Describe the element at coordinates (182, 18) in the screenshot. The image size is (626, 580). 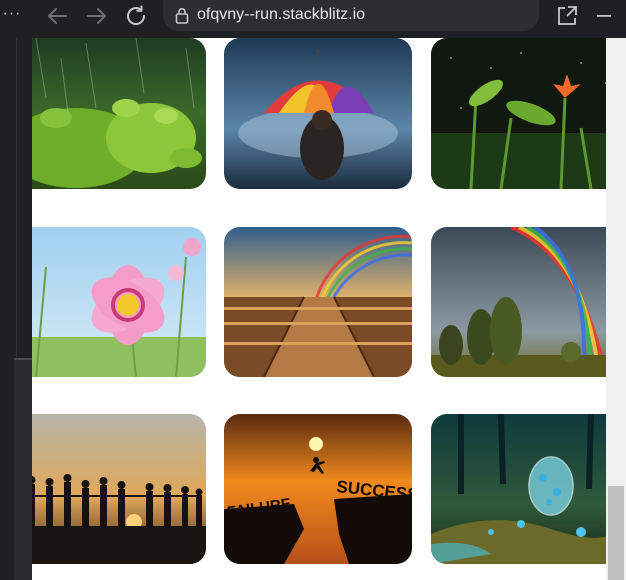
I see `lock-icon` at that location.